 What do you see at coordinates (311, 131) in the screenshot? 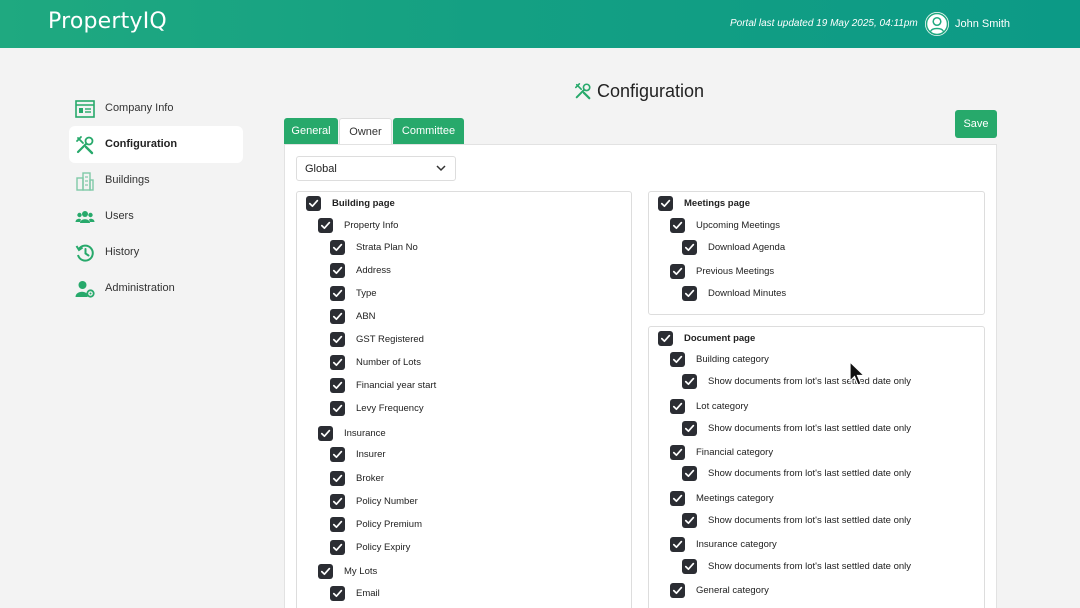
I see `tab-general: General` at bounding box center [311, 131].